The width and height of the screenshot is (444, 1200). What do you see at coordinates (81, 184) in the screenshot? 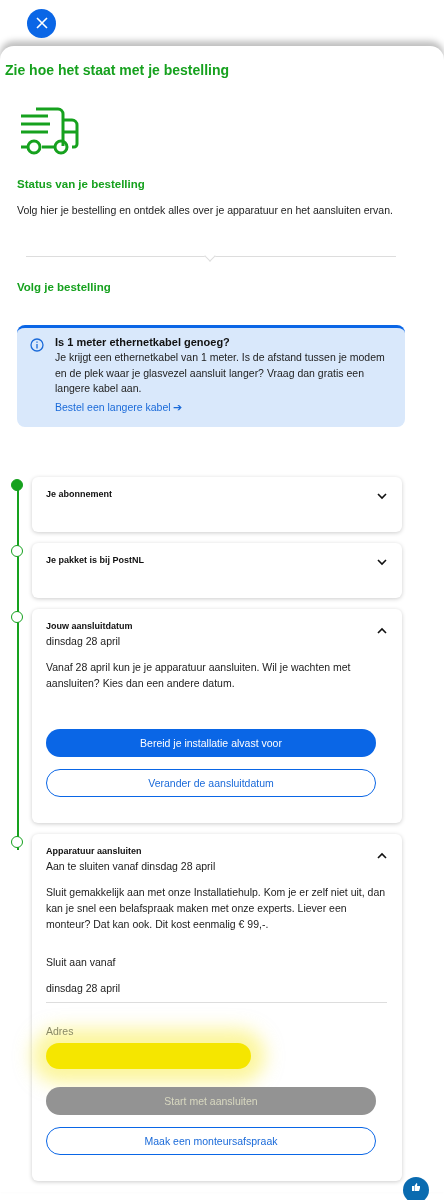
I see `status-heading: Status van je bestelling` at bounding box center [81, 184].